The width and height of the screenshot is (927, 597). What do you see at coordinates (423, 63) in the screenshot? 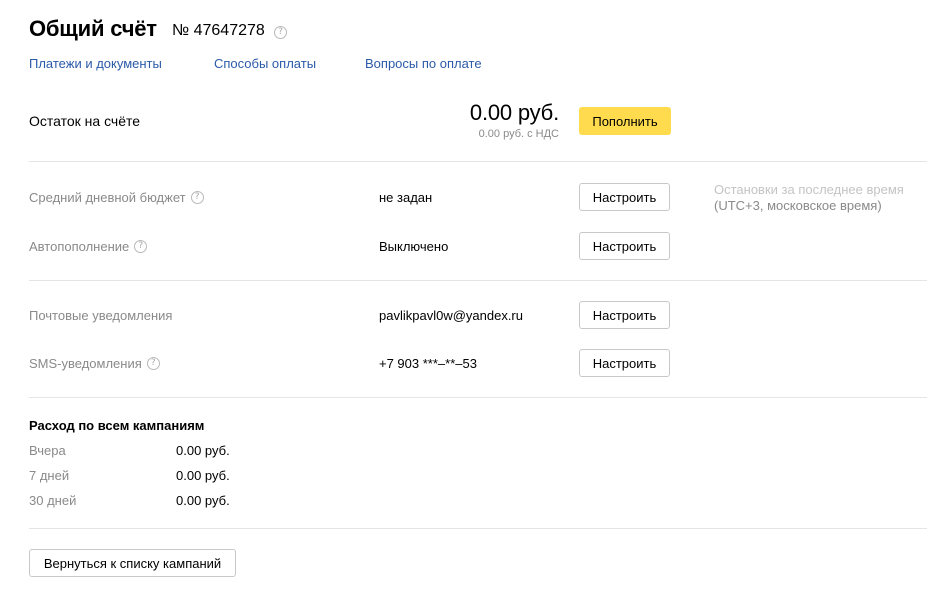
I see `tab-payment-questions: Вопросы по оплате` at bounding box center [423, 63].